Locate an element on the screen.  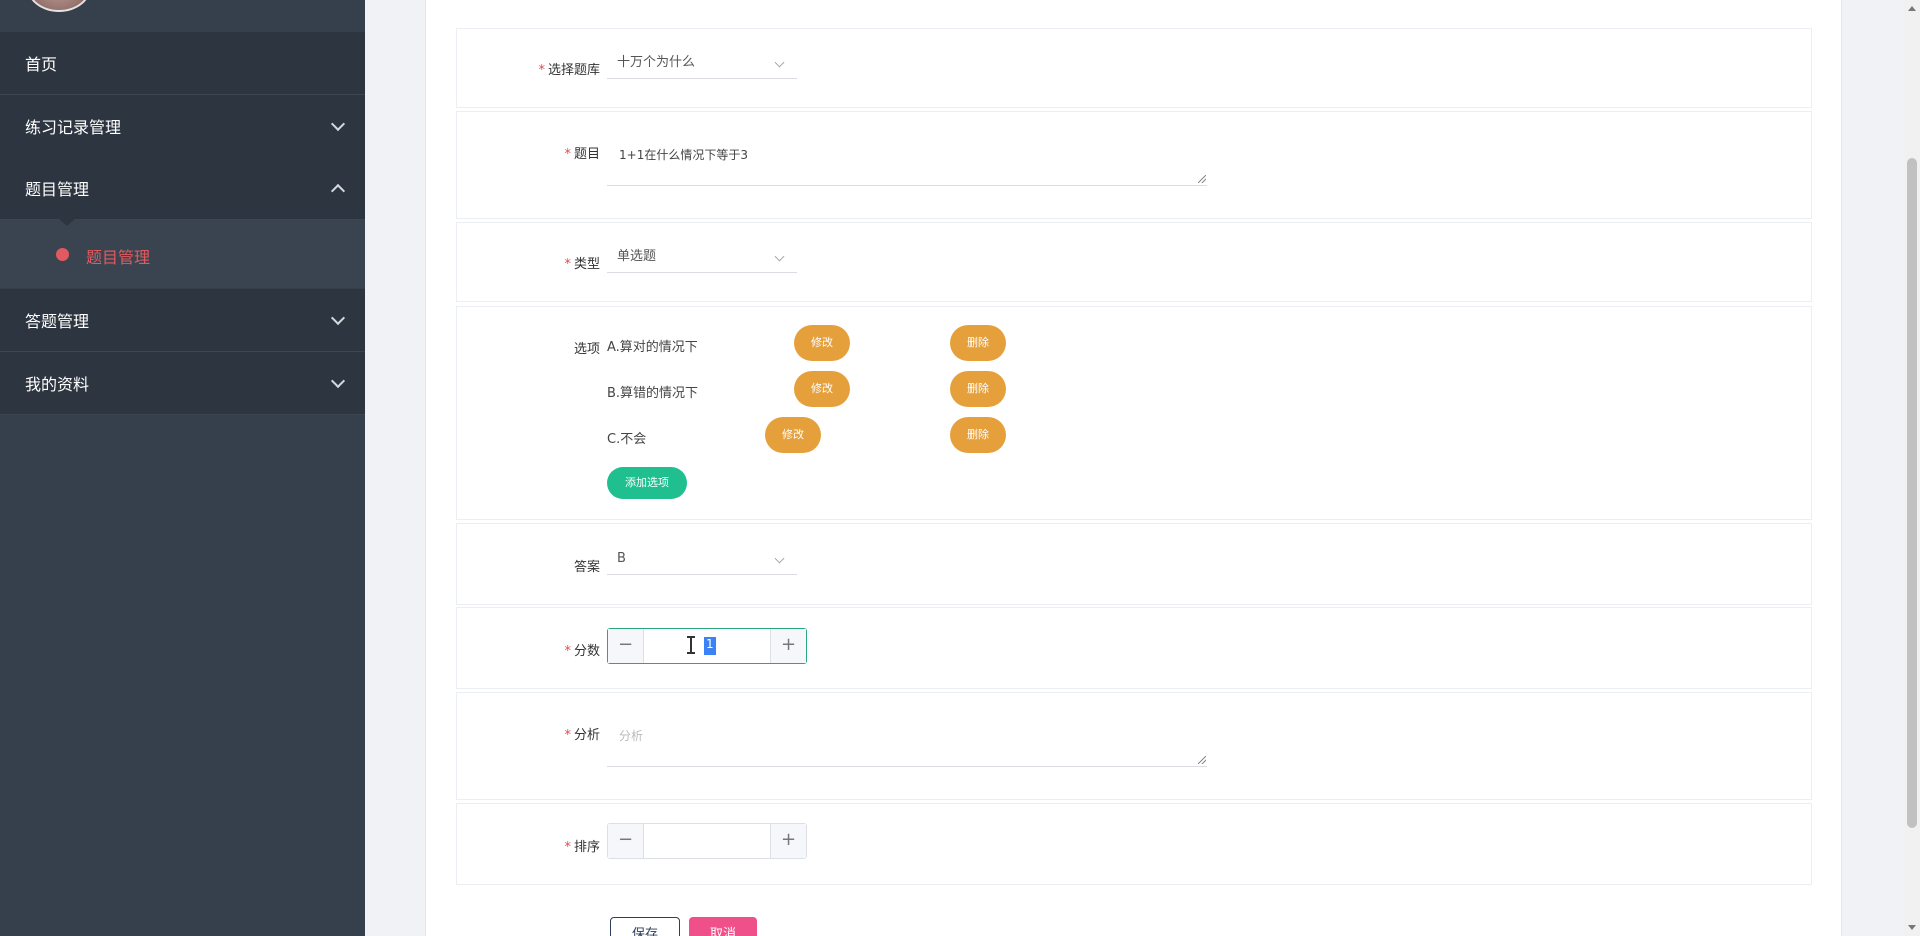
score-stepper: − 1 + is located at coordinates (707, 646).